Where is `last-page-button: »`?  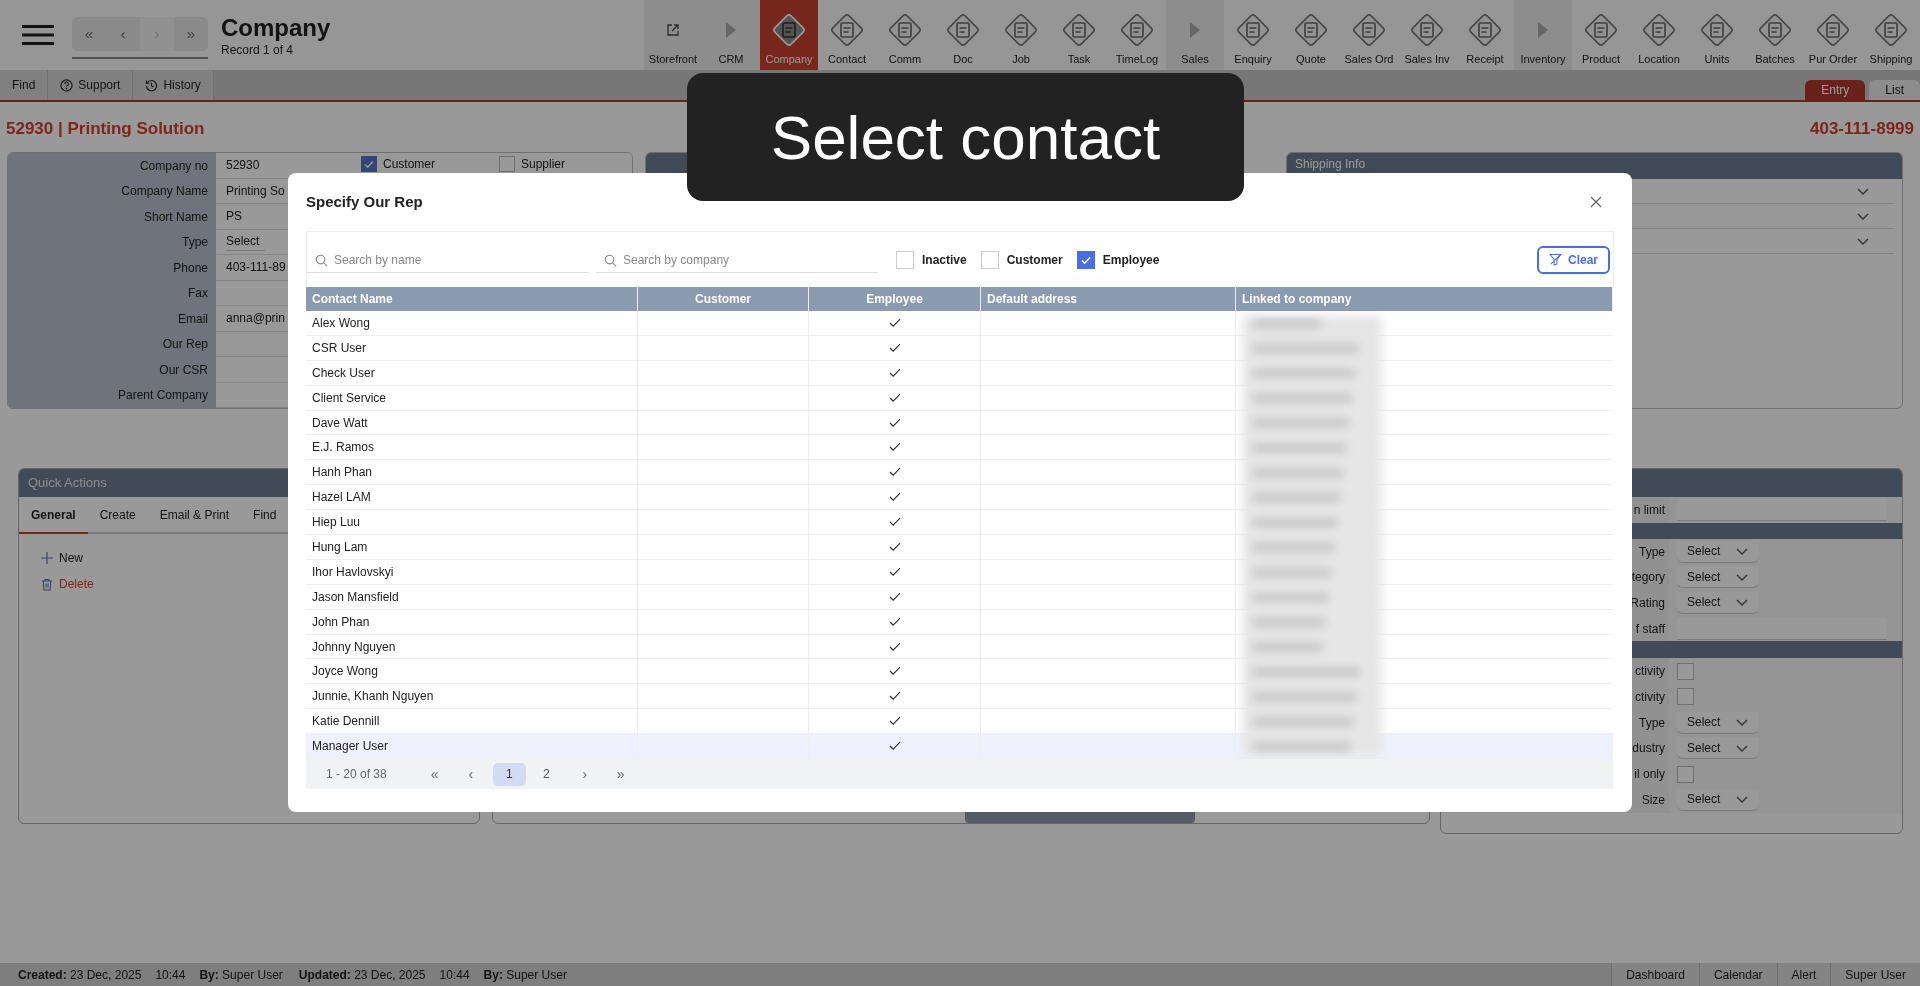
last-page-button: » is located at coordinates (620, 774).